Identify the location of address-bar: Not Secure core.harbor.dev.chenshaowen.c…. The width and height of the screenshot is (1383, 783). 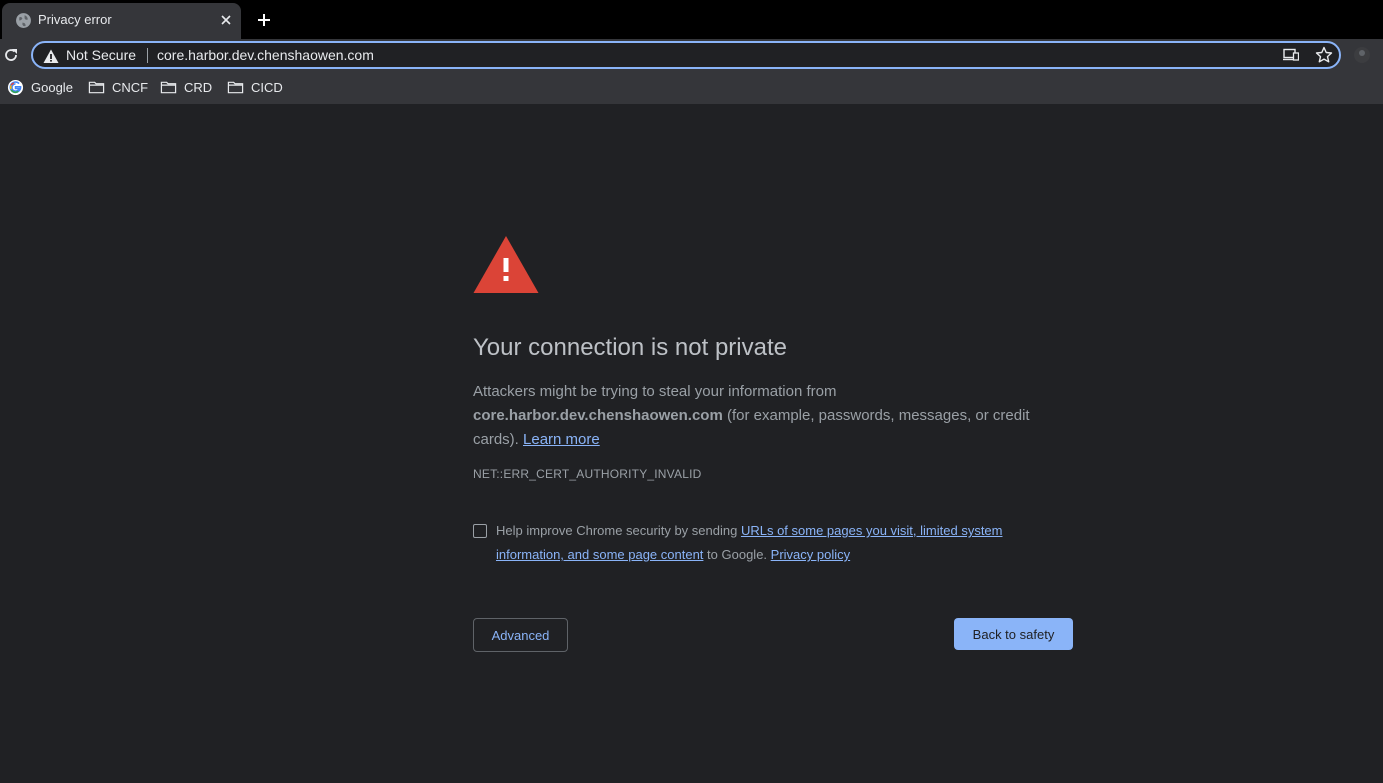
(686, 55).